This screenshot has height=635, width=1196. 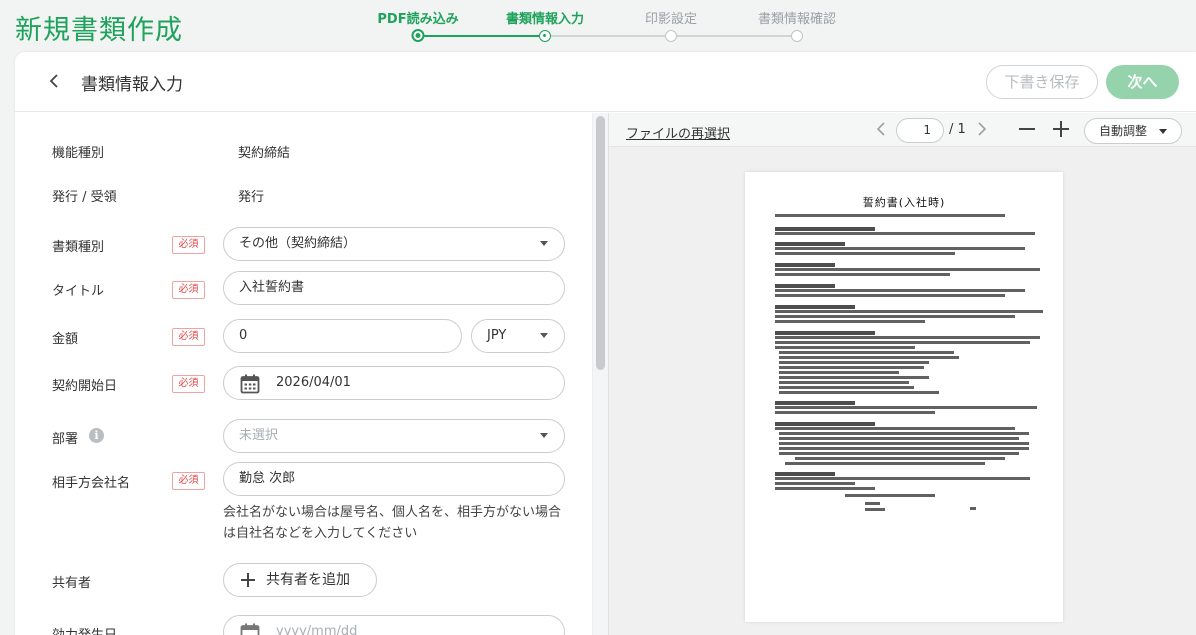 I want to click on zoom-out-icon, so click(x=1027, y=129).